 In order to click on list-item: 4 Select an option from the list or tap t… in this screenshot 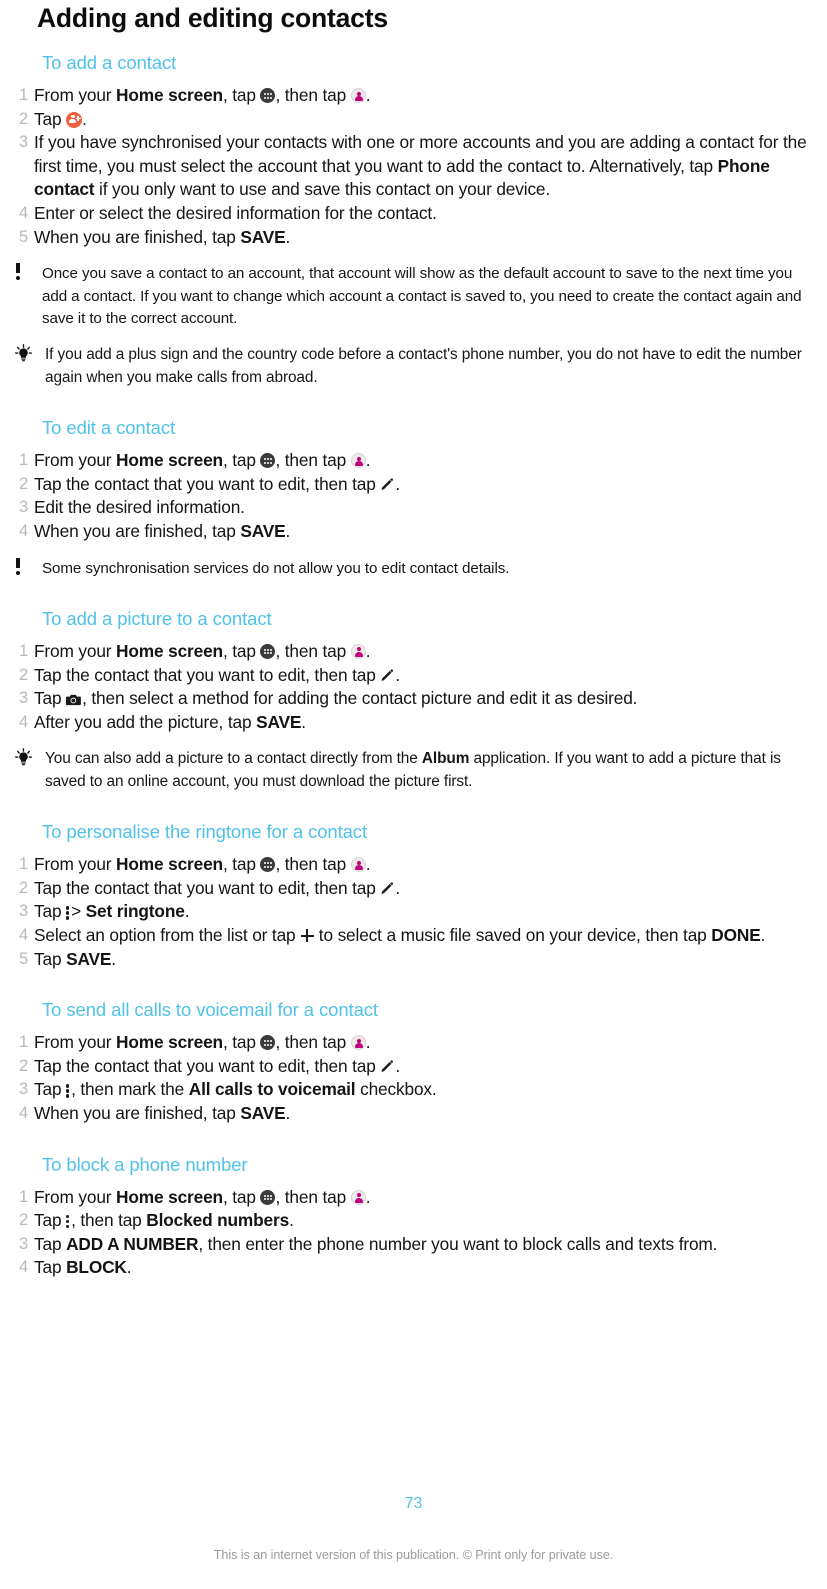, I will do `click(413, 936)`.